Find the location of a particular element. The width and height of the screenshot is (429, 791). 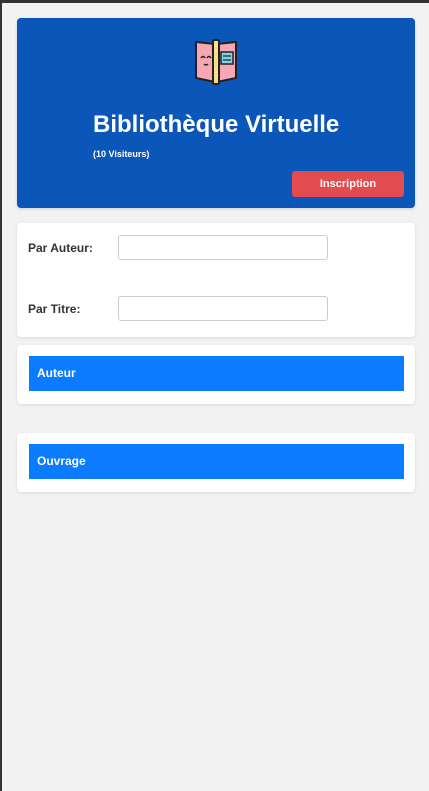

author-section: Auteur is located at coordinates (216, 374).